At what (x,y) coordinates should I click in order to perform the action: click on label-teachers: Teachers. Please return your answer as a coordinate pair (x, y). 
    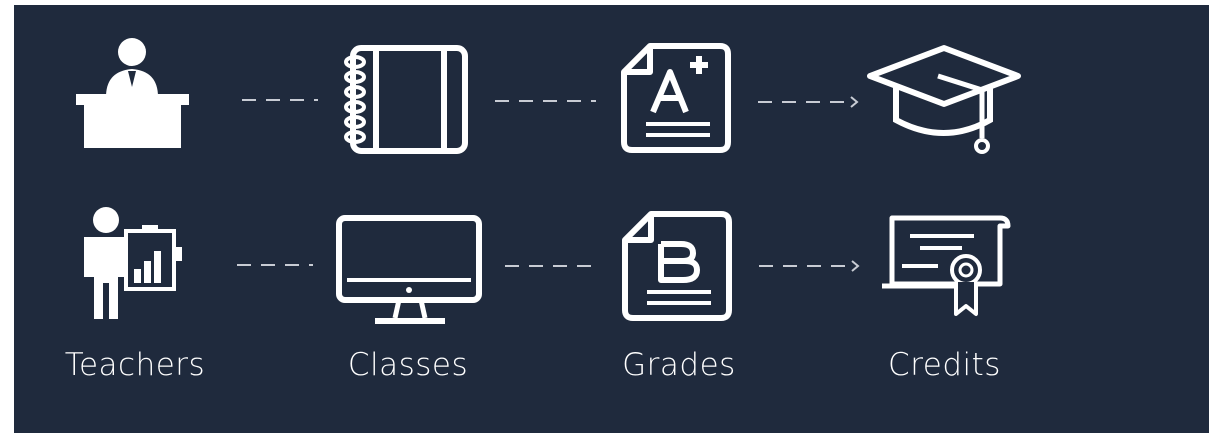
    Looking at the image, I should click on (135, 365).